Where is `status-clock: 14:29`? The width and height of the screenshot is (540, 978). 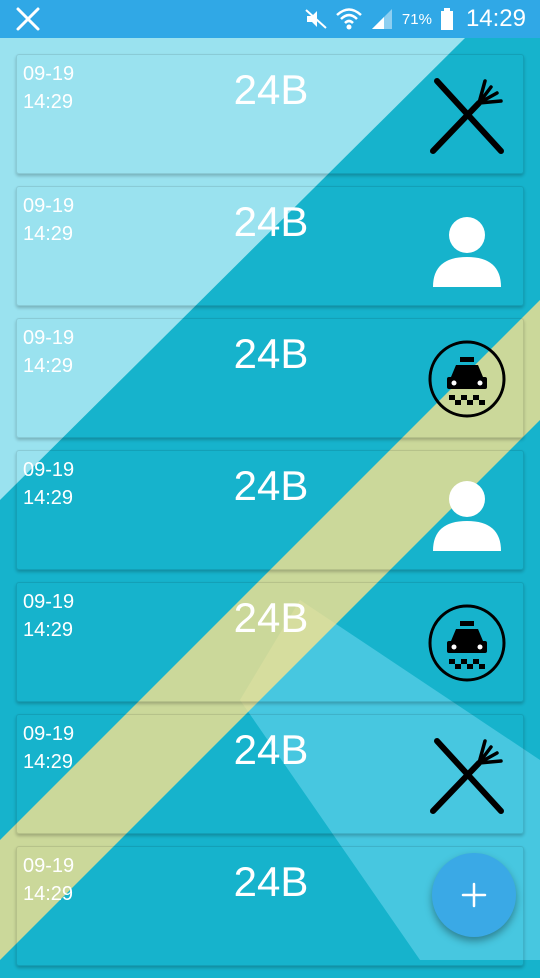
status-clock: 14:29 is located at coordinates (495, 18).